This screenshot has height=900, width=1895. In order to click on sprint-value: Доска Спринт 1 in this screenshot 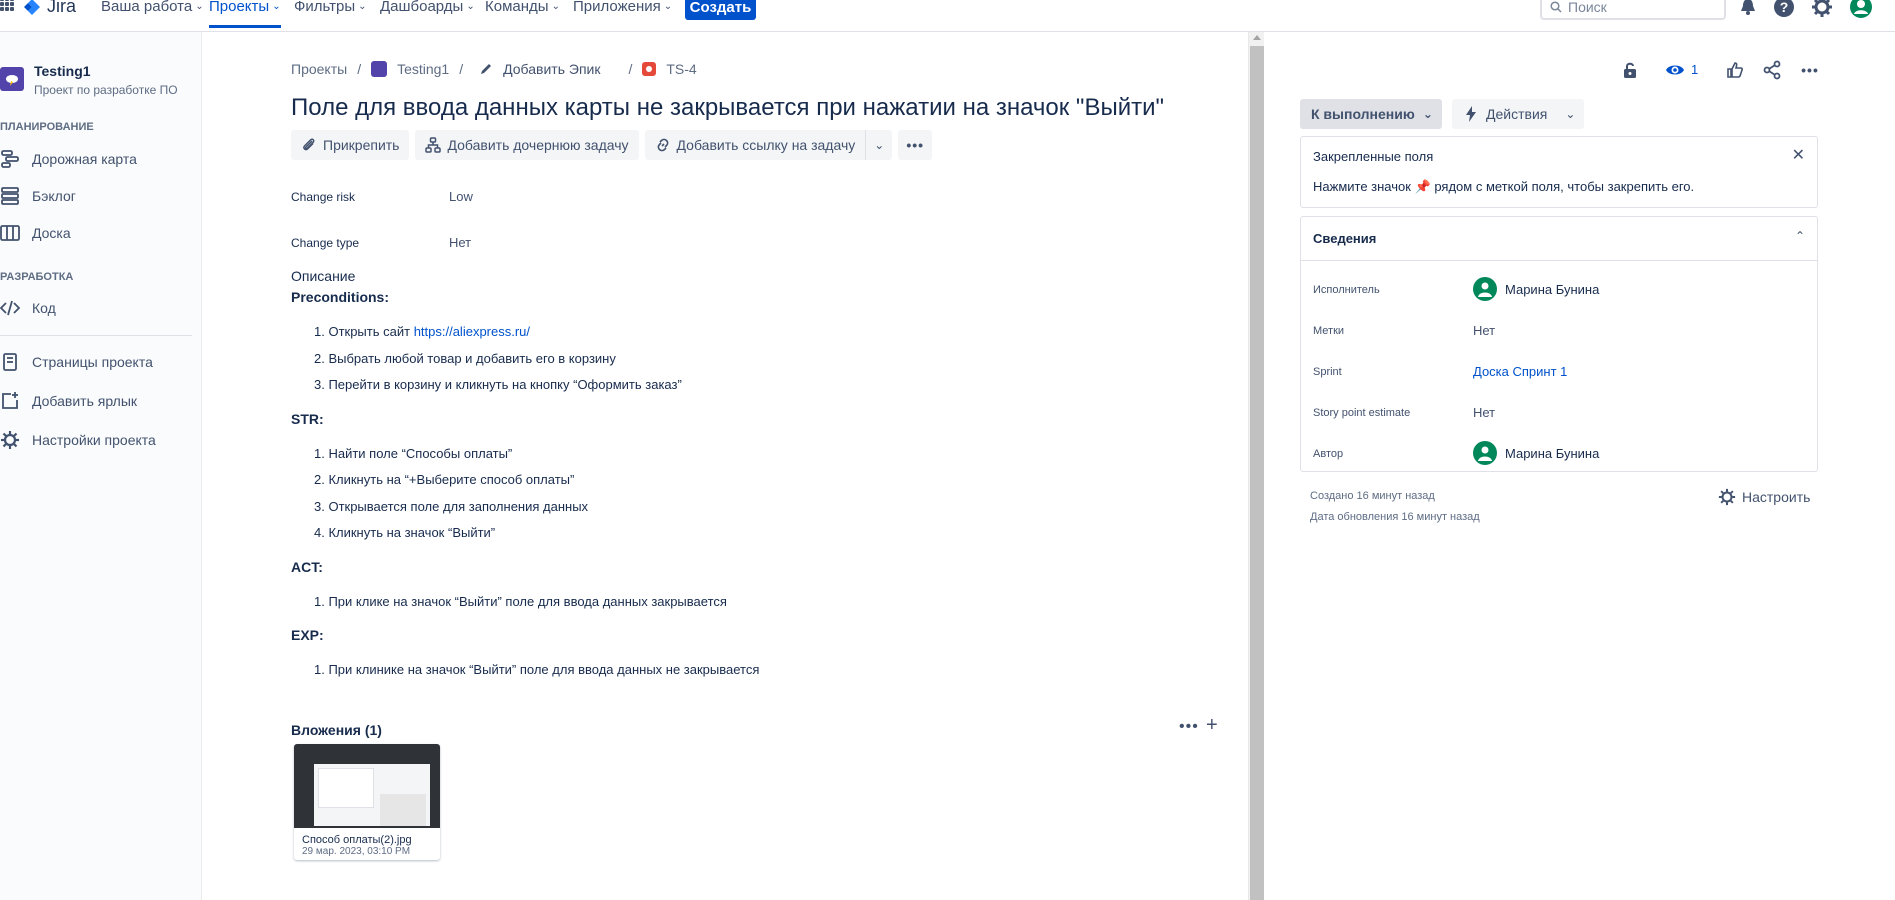, I will do `click(1520, 371)`.